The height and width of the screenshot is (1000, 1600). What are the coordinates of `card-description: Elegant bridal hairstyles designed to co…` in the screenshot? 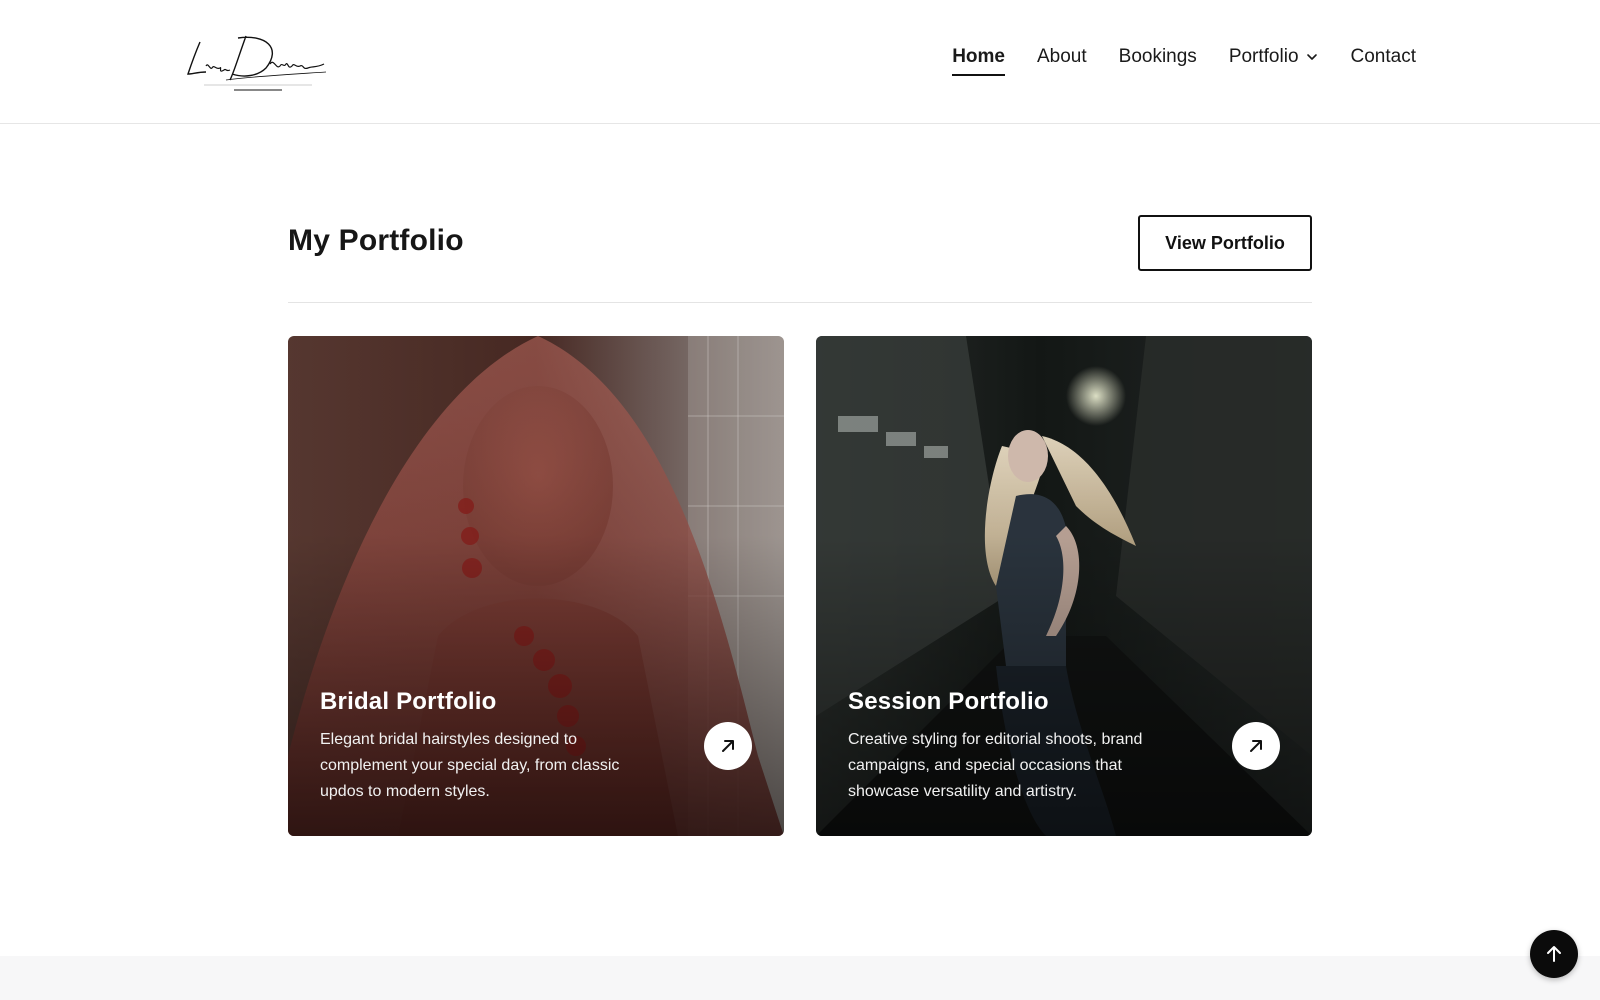 It's located at (470, 765).